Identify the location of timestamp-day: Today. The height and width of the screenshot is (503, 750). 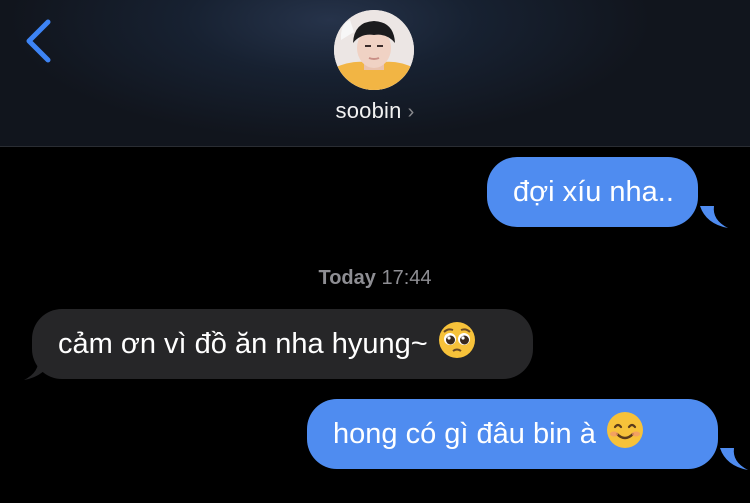
(347, 278).